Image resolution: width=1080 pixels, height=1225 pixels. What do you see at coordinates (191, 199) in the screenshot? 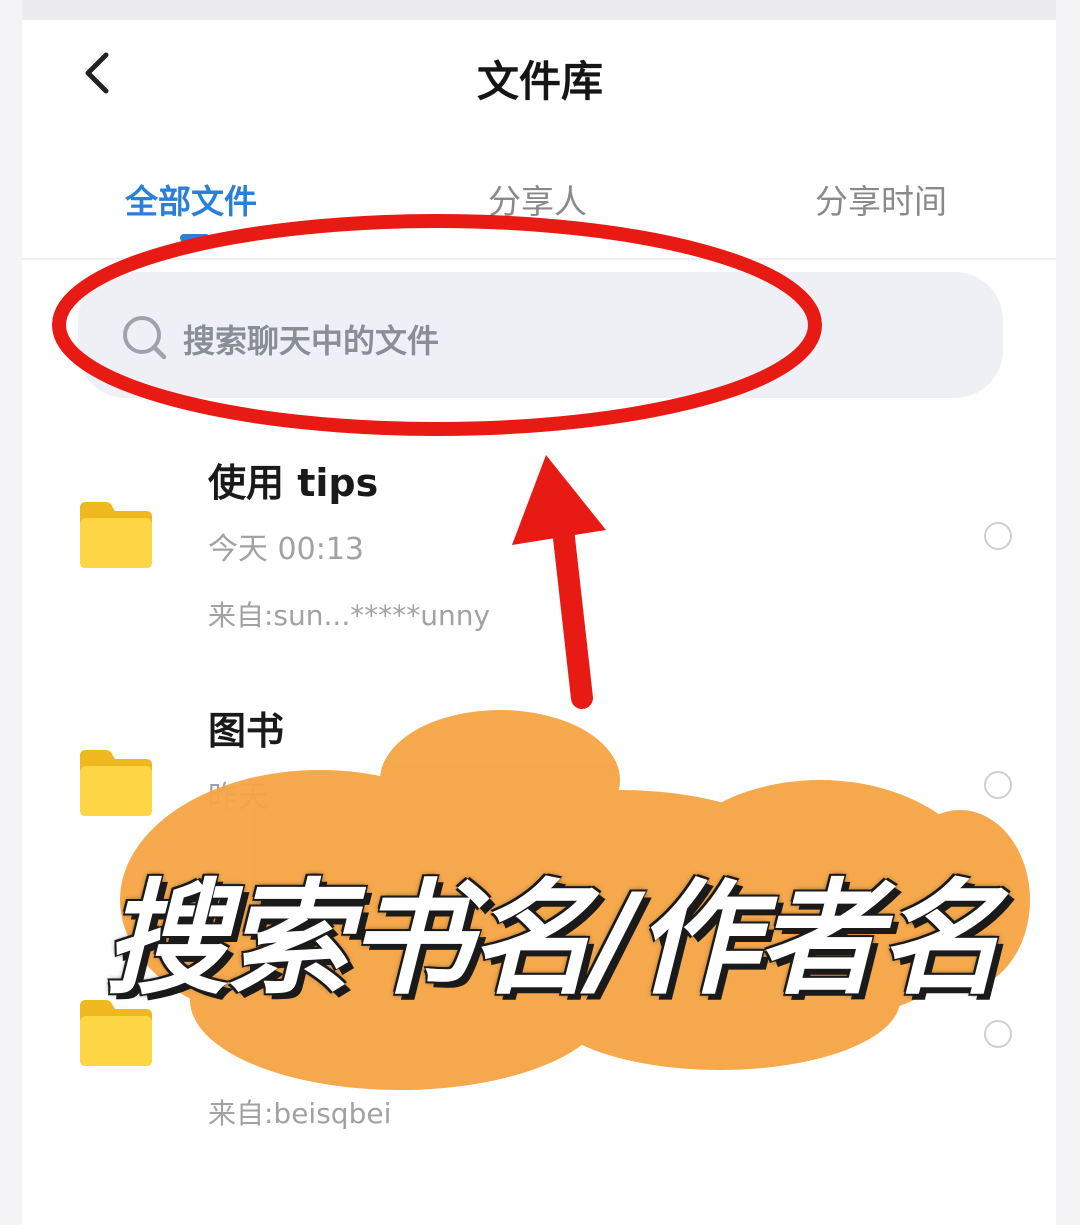
I see `tab-all-files: 全部文件` at bounding box center [191, 199].